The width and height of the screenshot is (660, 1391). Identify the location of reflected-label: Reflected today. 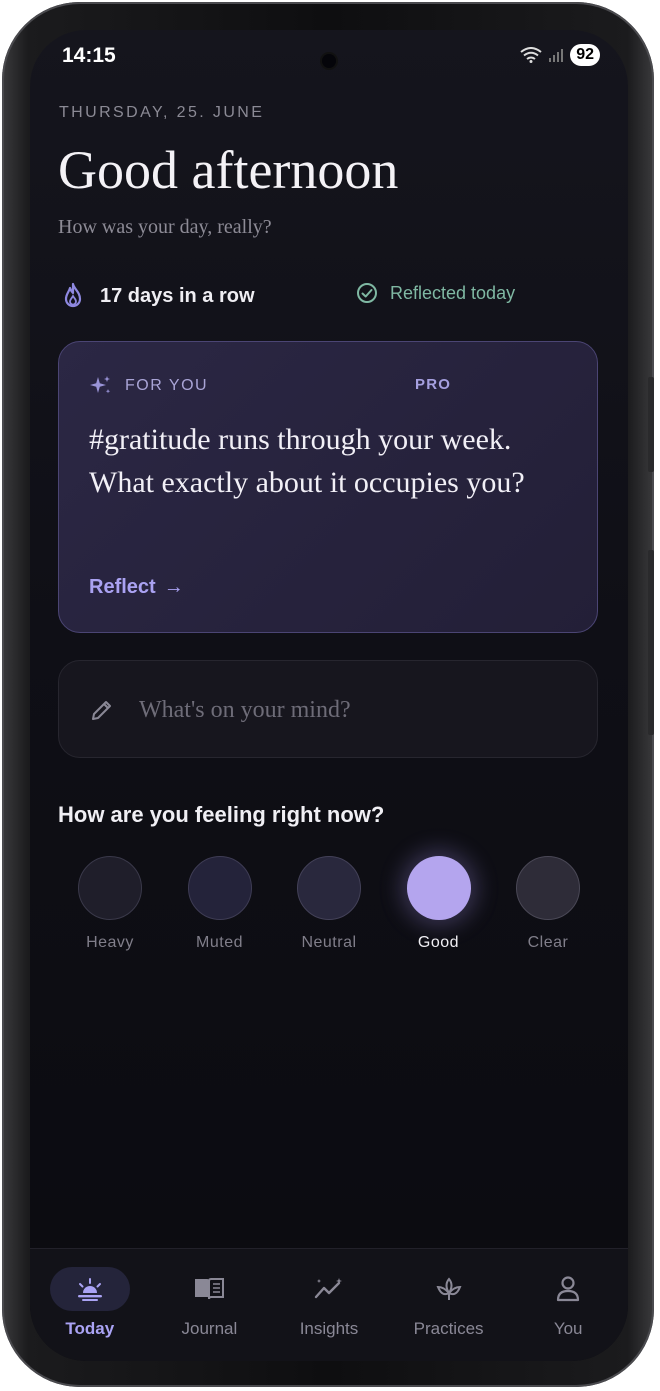
(453, 292).